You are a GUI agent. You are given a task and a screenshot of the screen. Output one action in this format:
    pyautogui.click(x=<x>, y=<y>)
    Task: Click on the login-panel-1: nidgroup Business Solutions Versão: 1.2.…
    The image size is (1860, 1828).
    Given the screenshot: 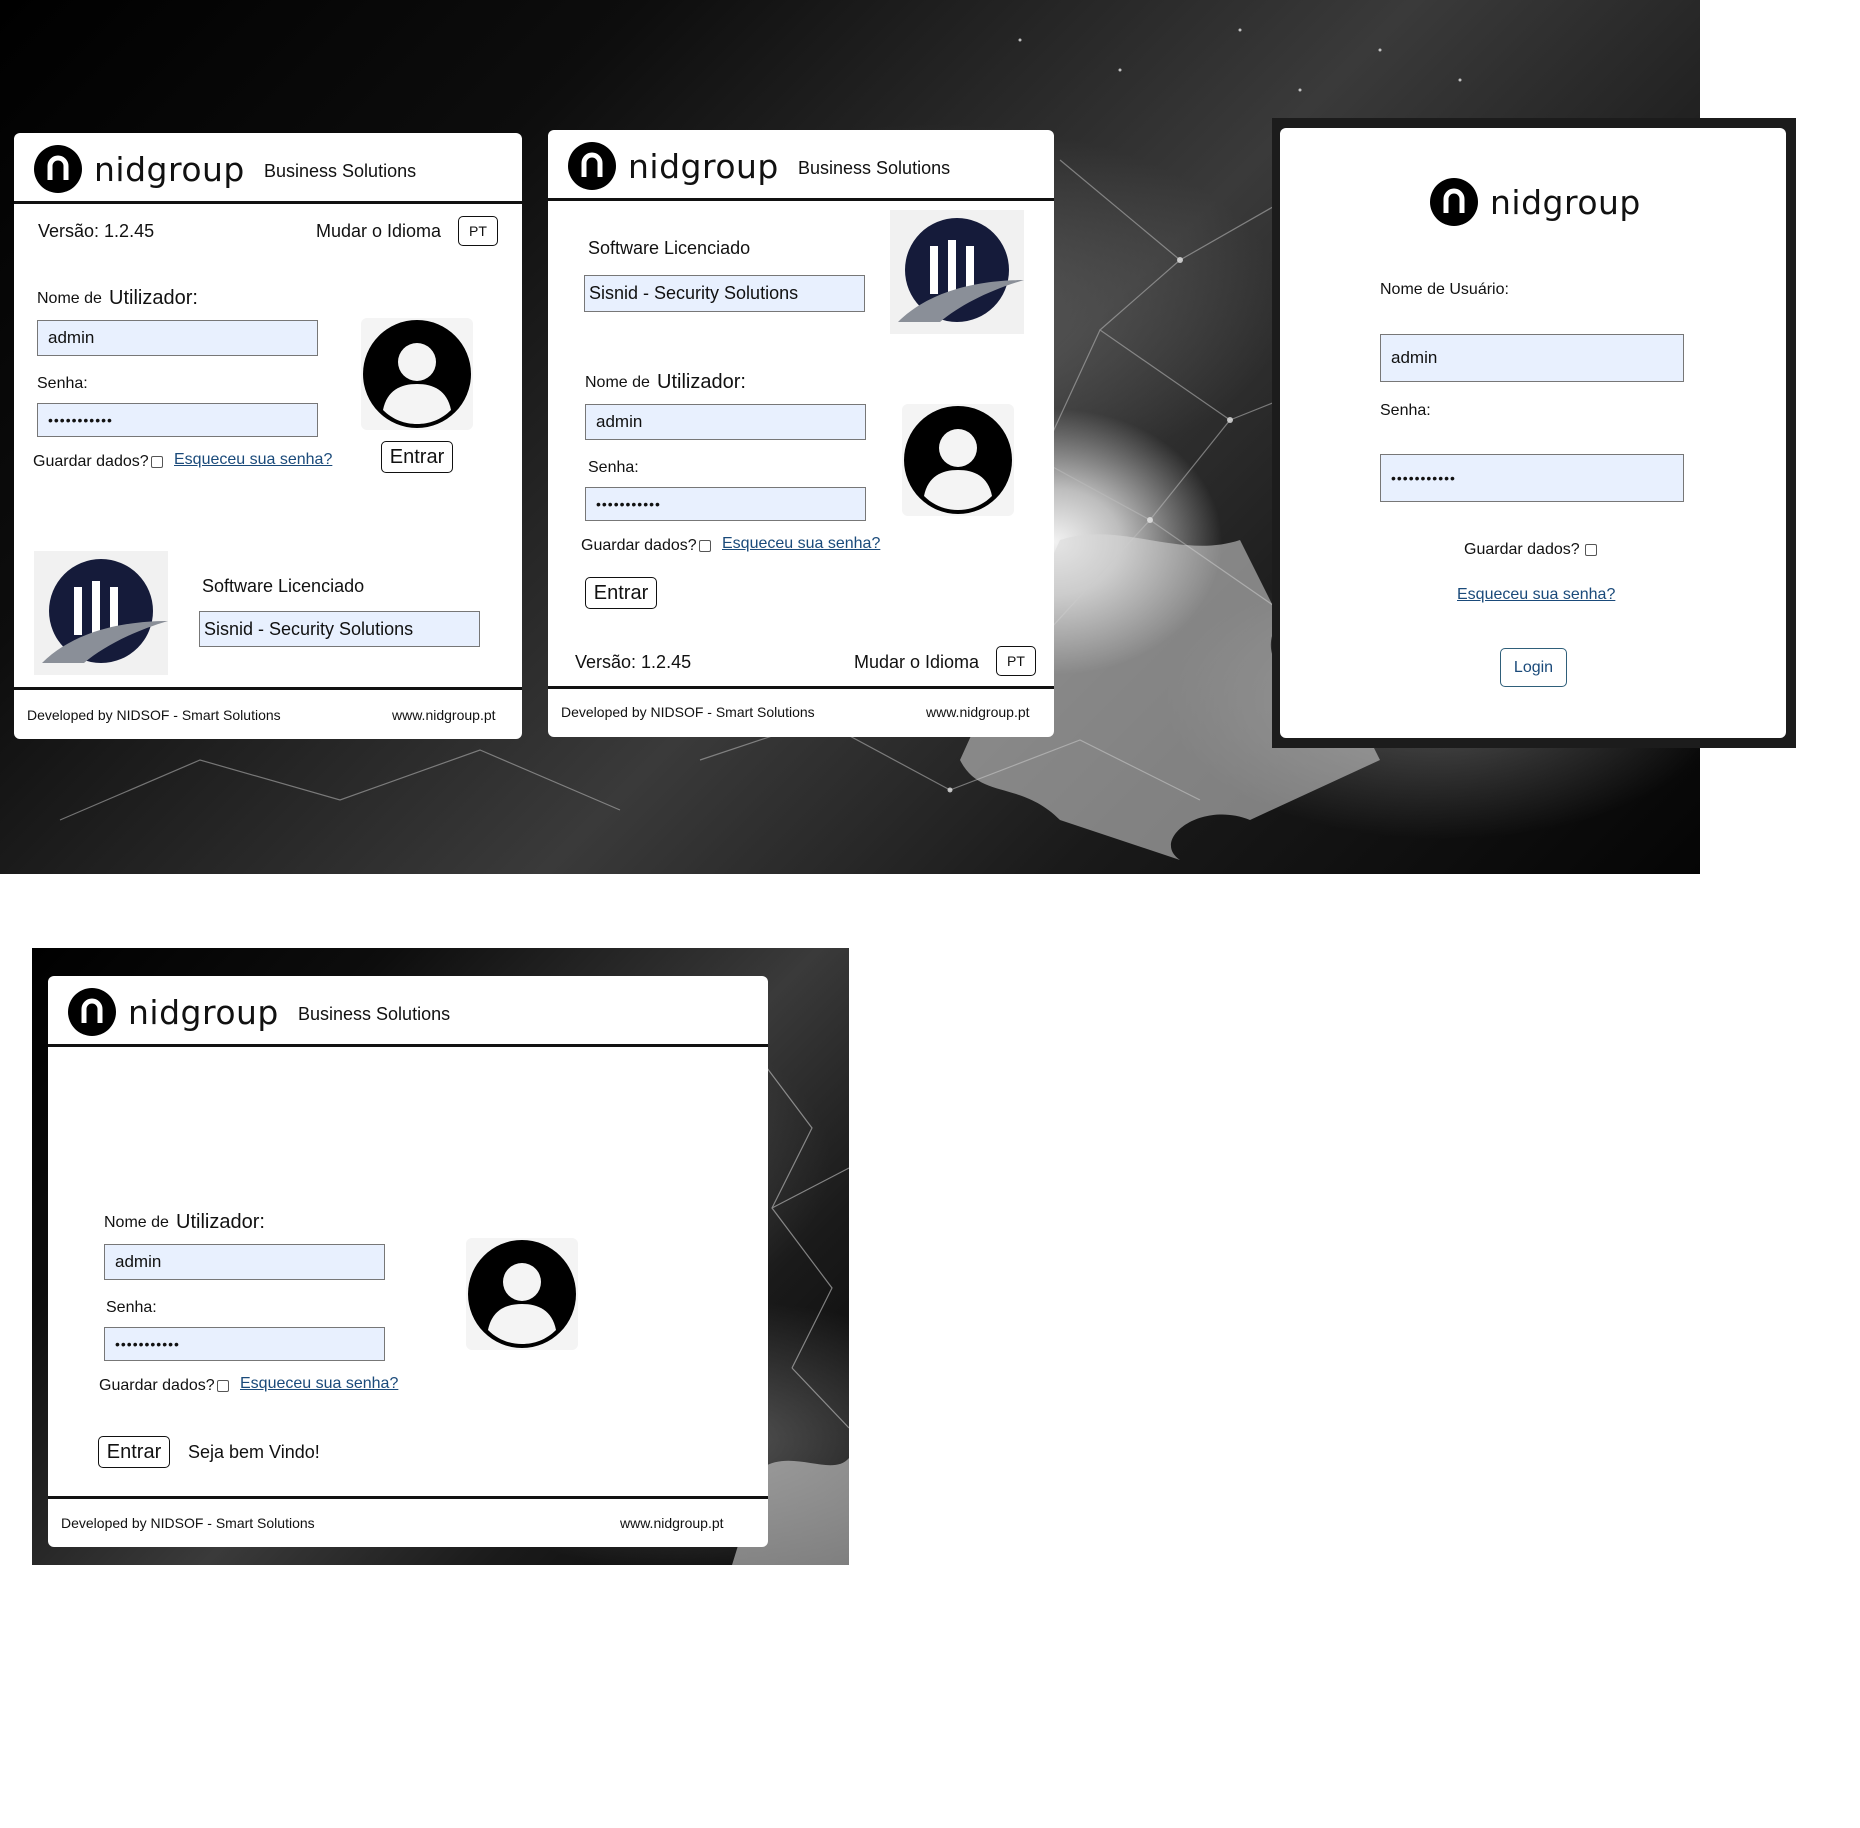 What is the action you would take?
    pyautogui.click(x=268, y=436)
    